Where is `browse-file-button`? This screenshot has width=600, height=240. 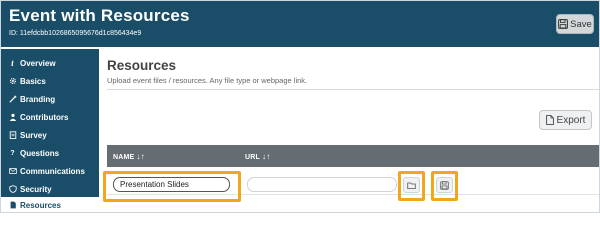 browse-file-button is located at coordinates (411, 185).